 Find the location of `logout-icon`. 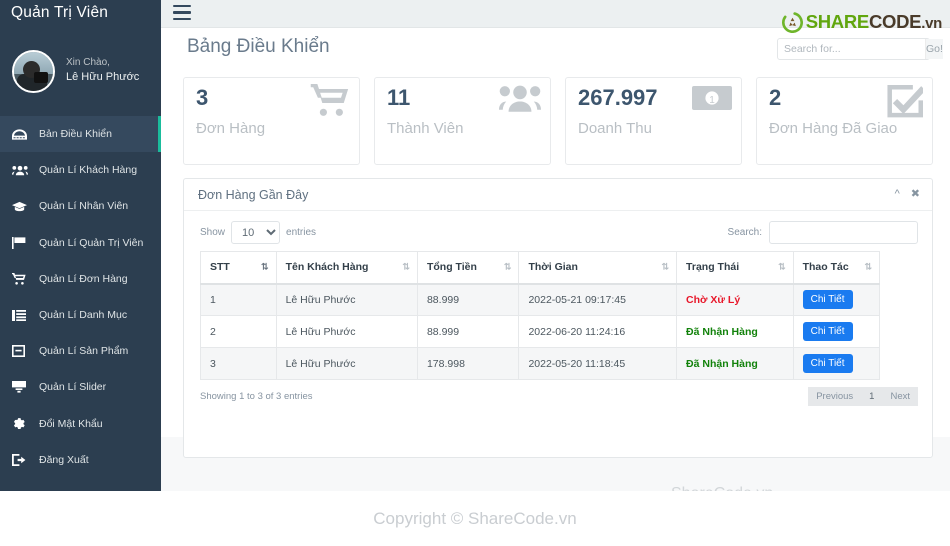

logout-icon is located at coordinates (22, 460).